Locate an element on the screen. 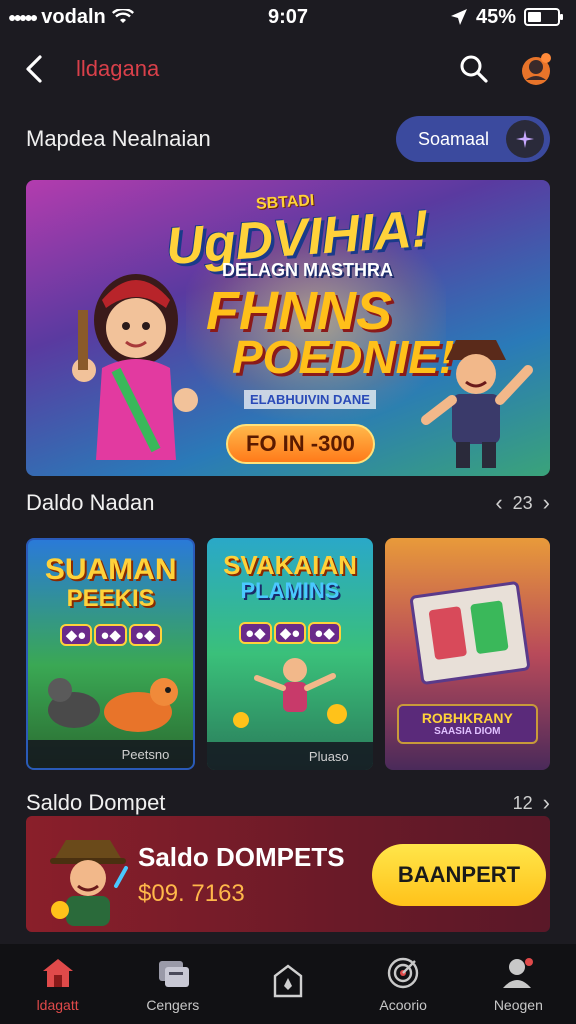 This screenshot has width=576, height=1024. wallet-card: Saldo DOMPETS $09. 7163 BAANPERT is located at coordinates (288, 874).